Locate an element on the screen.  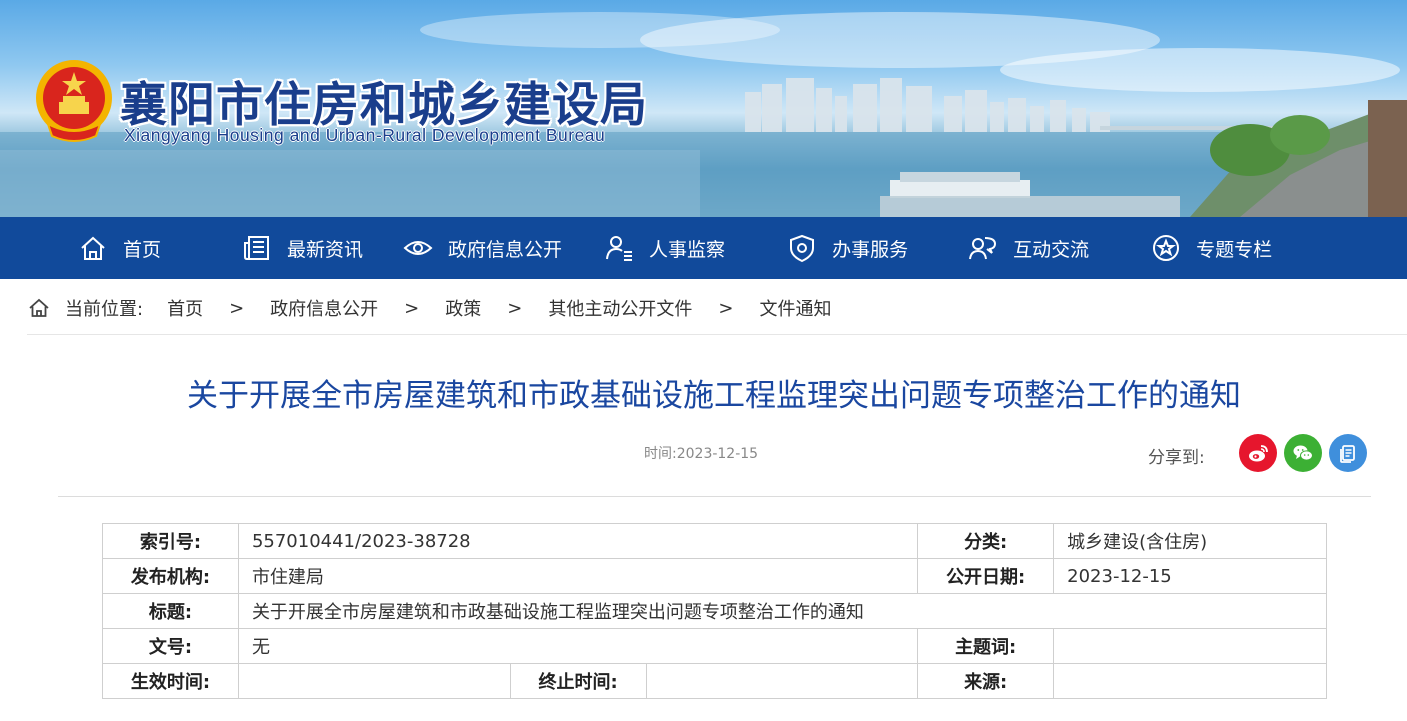
weibo-icon is located at coordinates (1258, 453).